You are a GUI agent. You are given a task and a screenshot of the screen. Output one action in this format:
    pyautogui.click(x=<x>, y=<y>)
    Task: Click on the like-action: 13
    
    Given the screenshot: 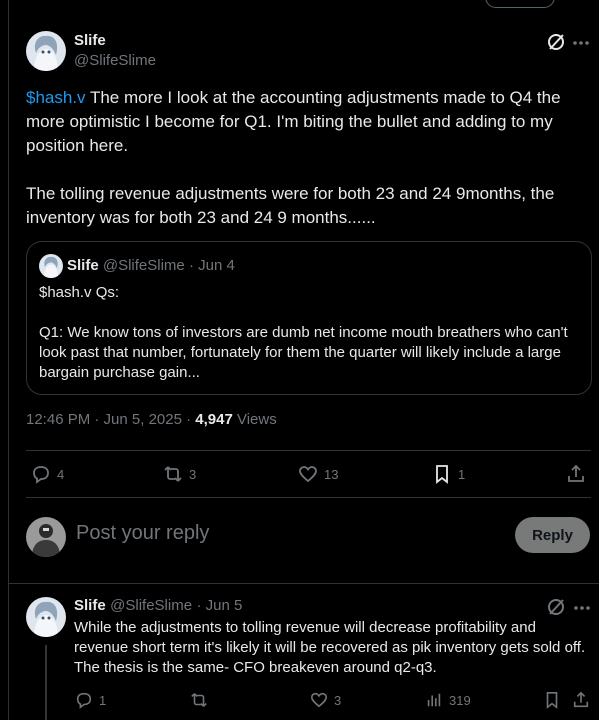 What is the action you would take?
    pyautogui.click(x=318, y=474)
    